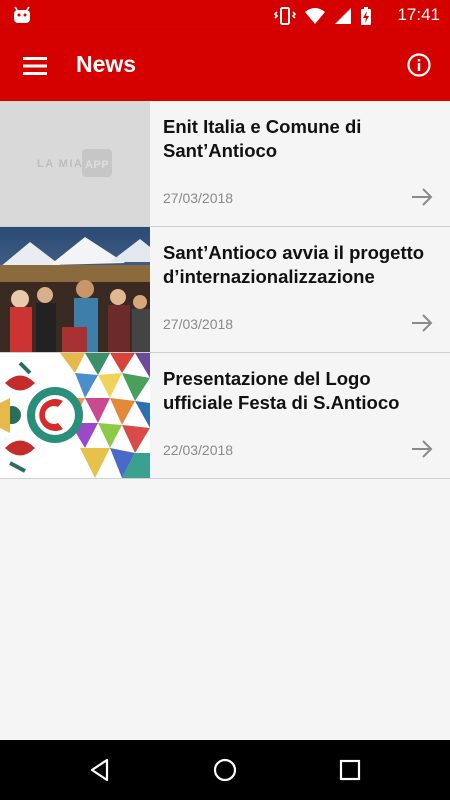 This screenshot has height=800, width=450. Describe the element at coordinates (35, 66) in the screenshot. I see `menu-icon` at that location.